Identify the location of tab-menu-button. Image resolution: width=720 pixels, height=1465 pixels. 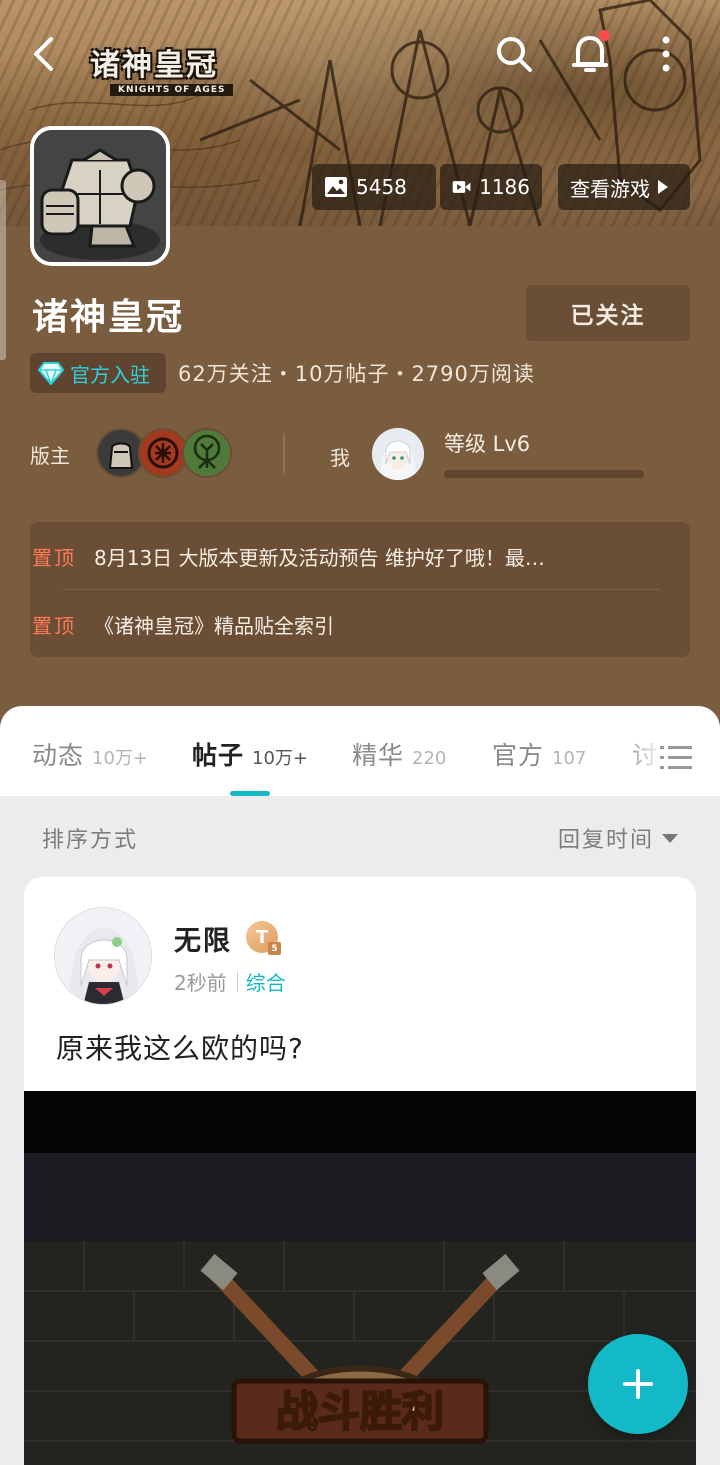
(676, 758).